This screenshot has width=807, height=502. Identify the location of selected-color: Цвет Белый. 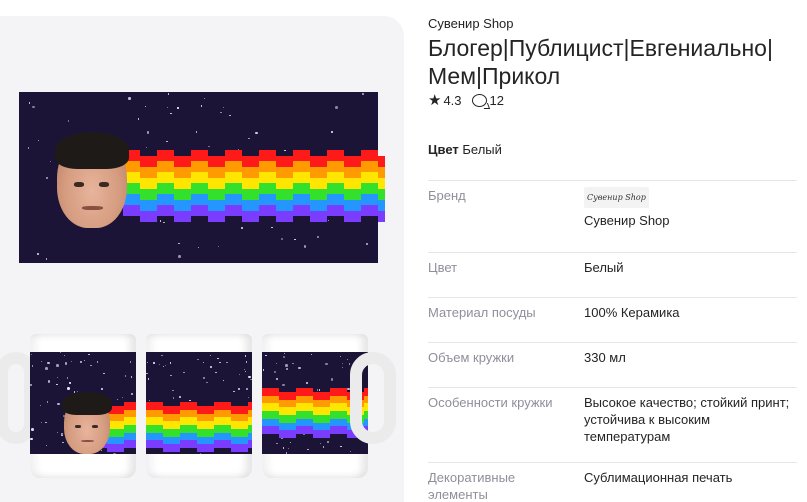
(465, 149).